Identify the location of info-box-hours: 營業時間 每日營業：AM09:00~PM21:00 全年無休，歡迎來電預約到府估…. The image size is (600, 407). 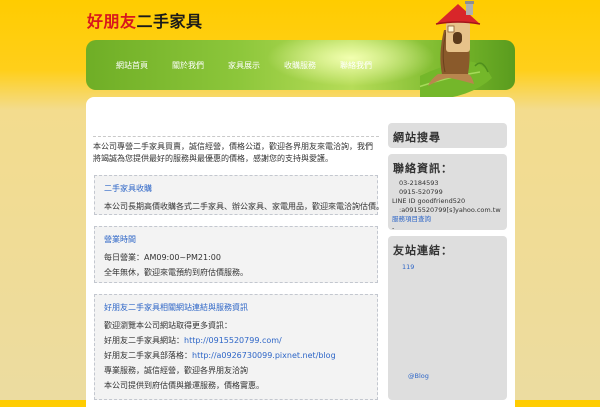
(236, 254).